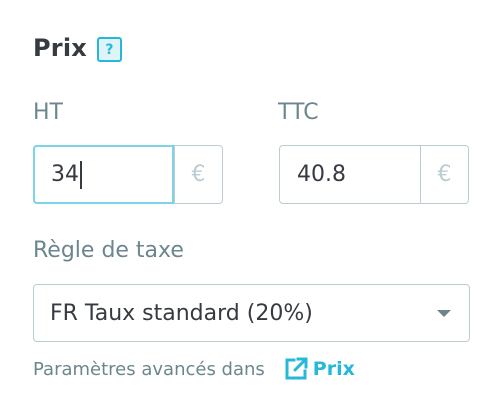  I want to click on price-excl-tax-input: 34, so click(103, 174).